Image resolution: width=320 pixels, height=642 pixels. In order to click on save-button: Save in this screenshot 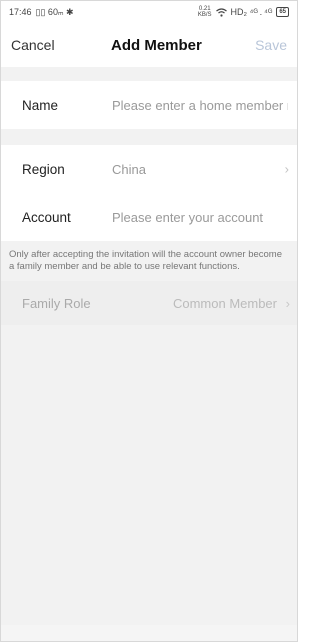, I will do `click(271, 45)`.